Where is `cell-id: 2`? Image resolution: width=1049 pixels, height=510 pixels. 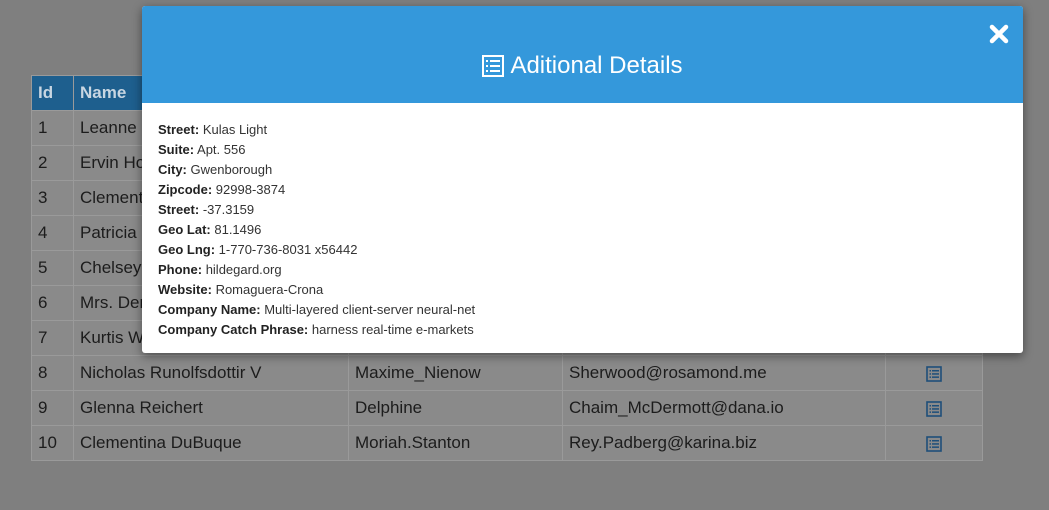
cell-id: 2 is located at coordinates (52, 163).